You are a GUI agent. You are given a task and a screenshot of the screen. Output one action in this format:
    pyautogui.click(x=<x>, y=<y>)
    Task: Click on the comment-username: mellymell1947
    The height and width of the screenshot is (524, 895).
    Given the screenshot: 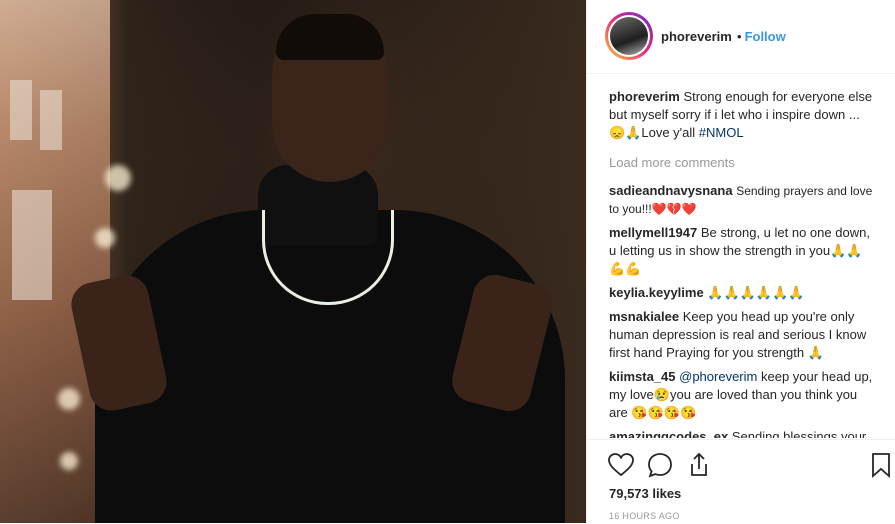 What is the action you would take?
    pyautogui.click(x=653, y=232)
    